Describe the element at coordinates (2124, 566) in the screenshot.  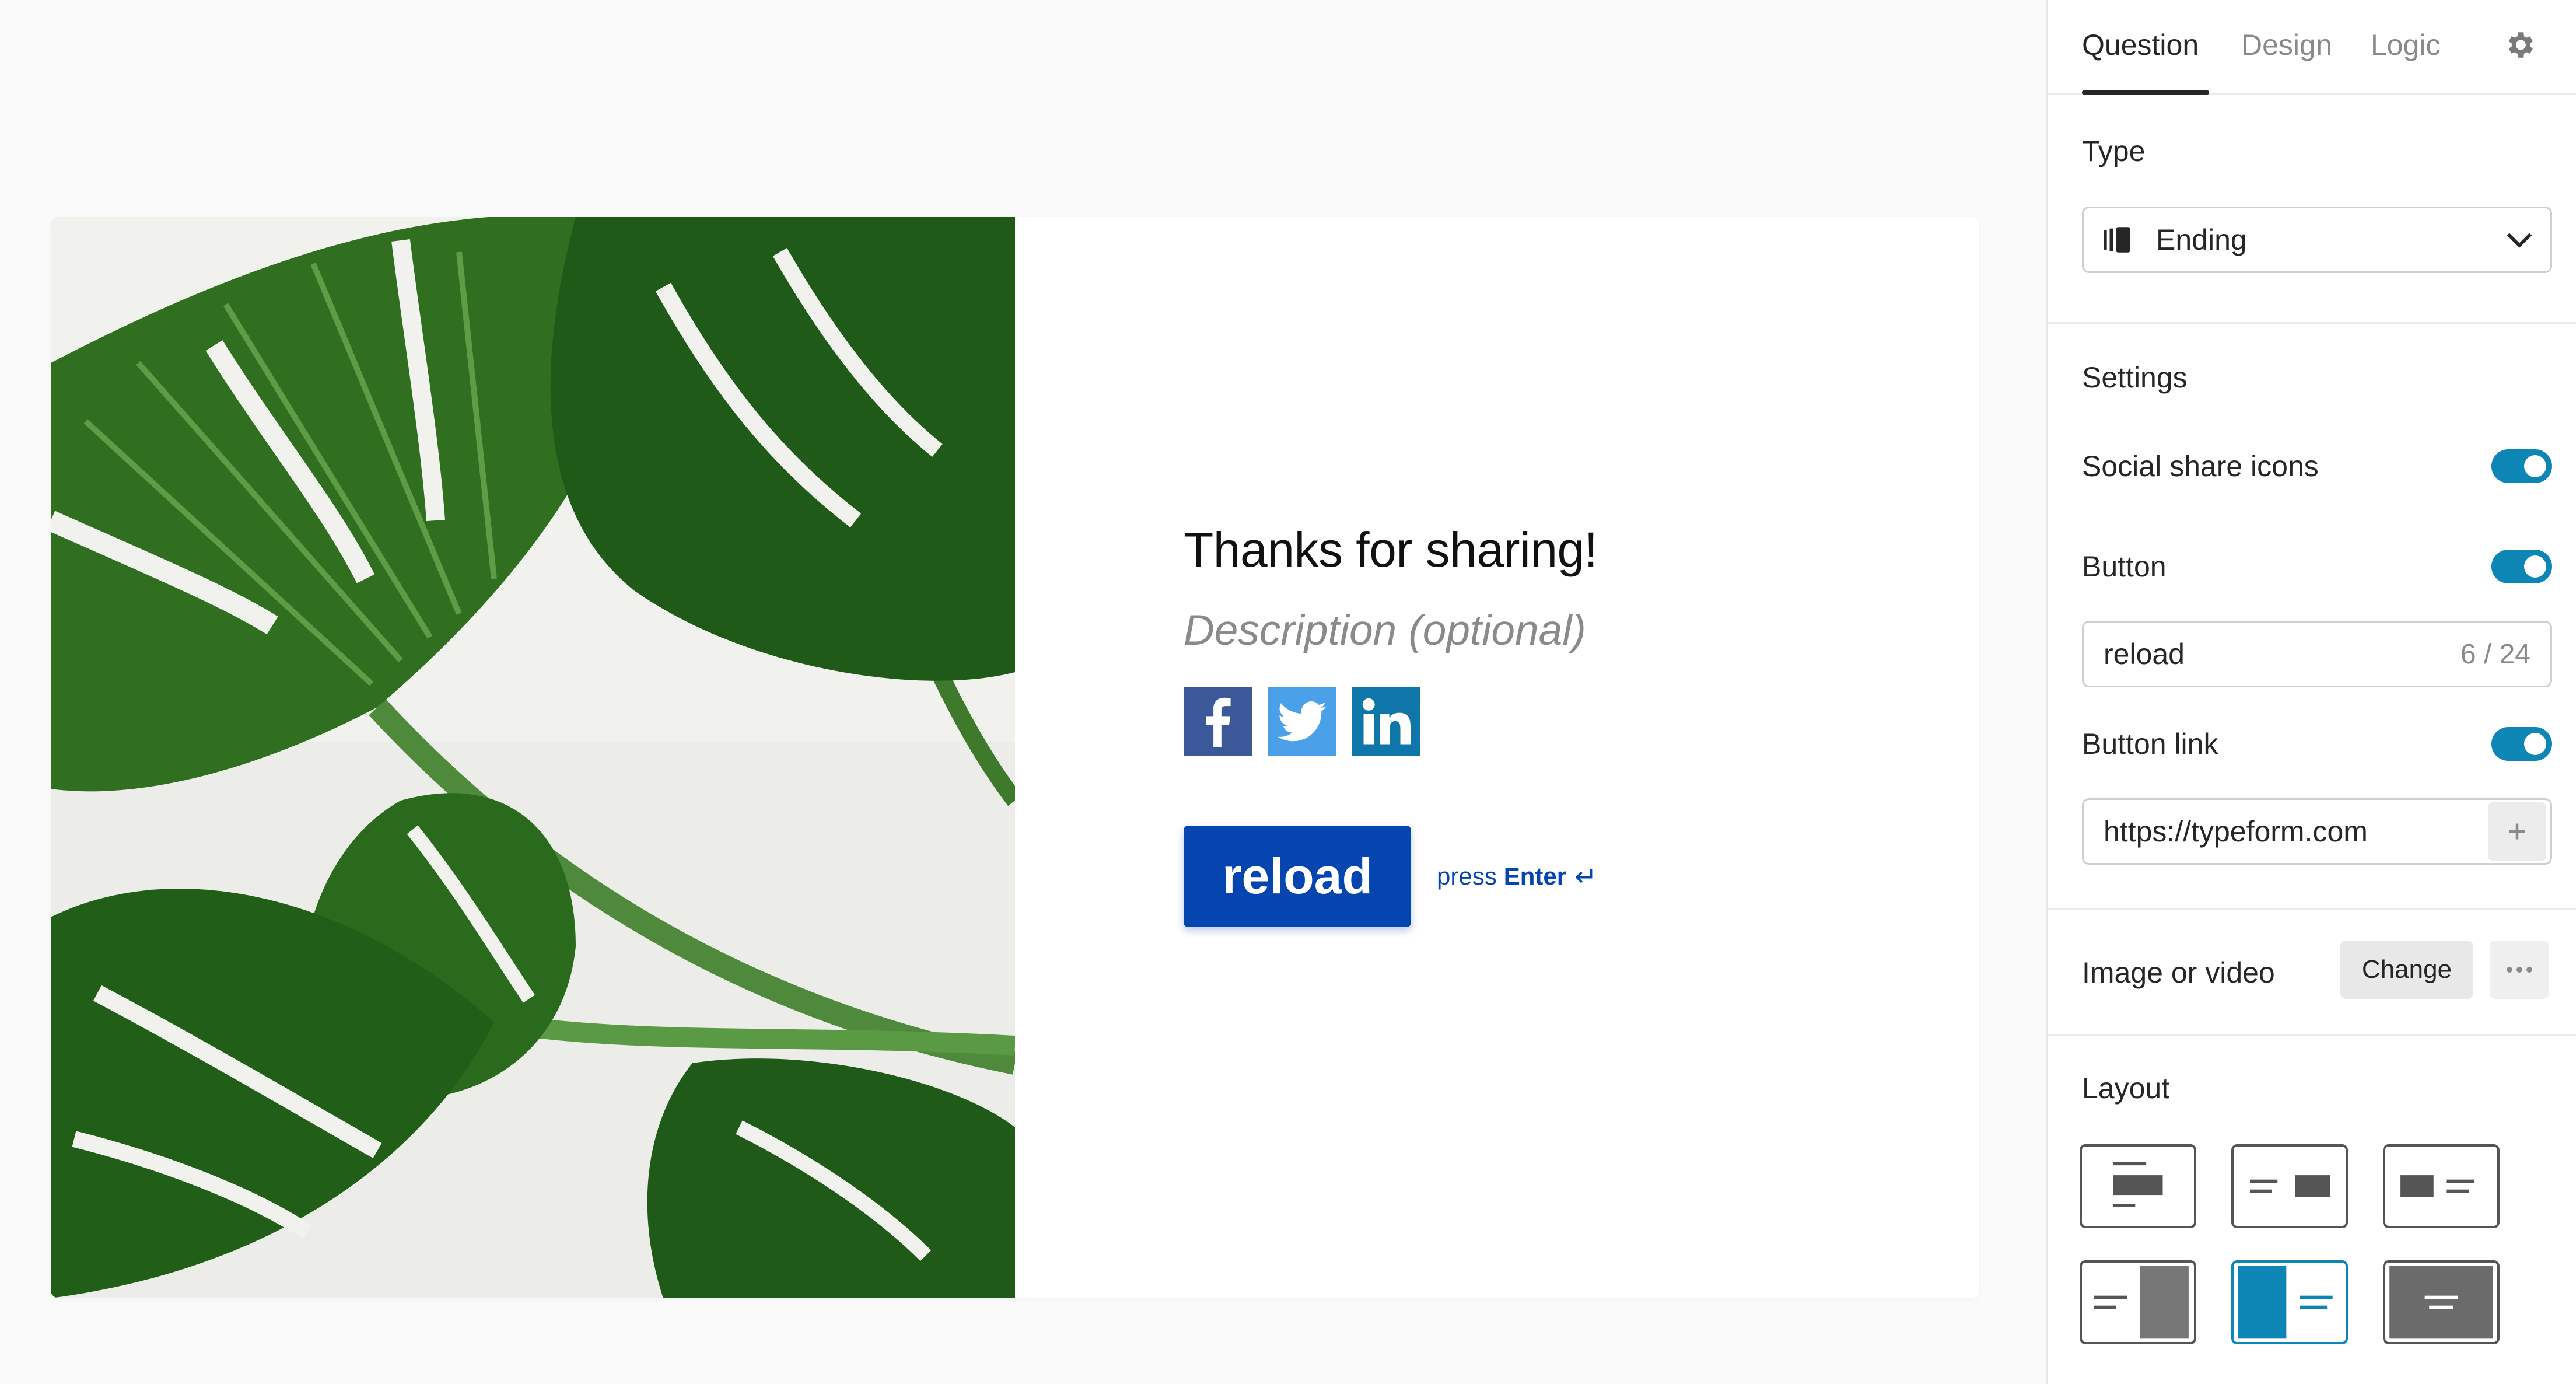
I see `button-label: Button` at that location.